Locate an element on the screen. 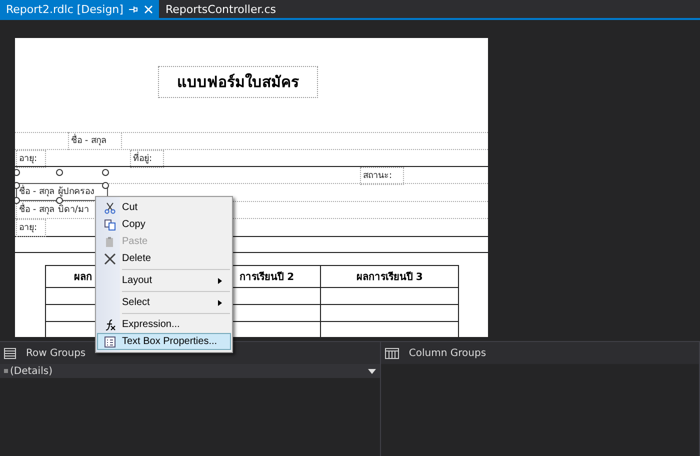  report-textbox: ที่อยู่: is located at coordinates (147, 159).